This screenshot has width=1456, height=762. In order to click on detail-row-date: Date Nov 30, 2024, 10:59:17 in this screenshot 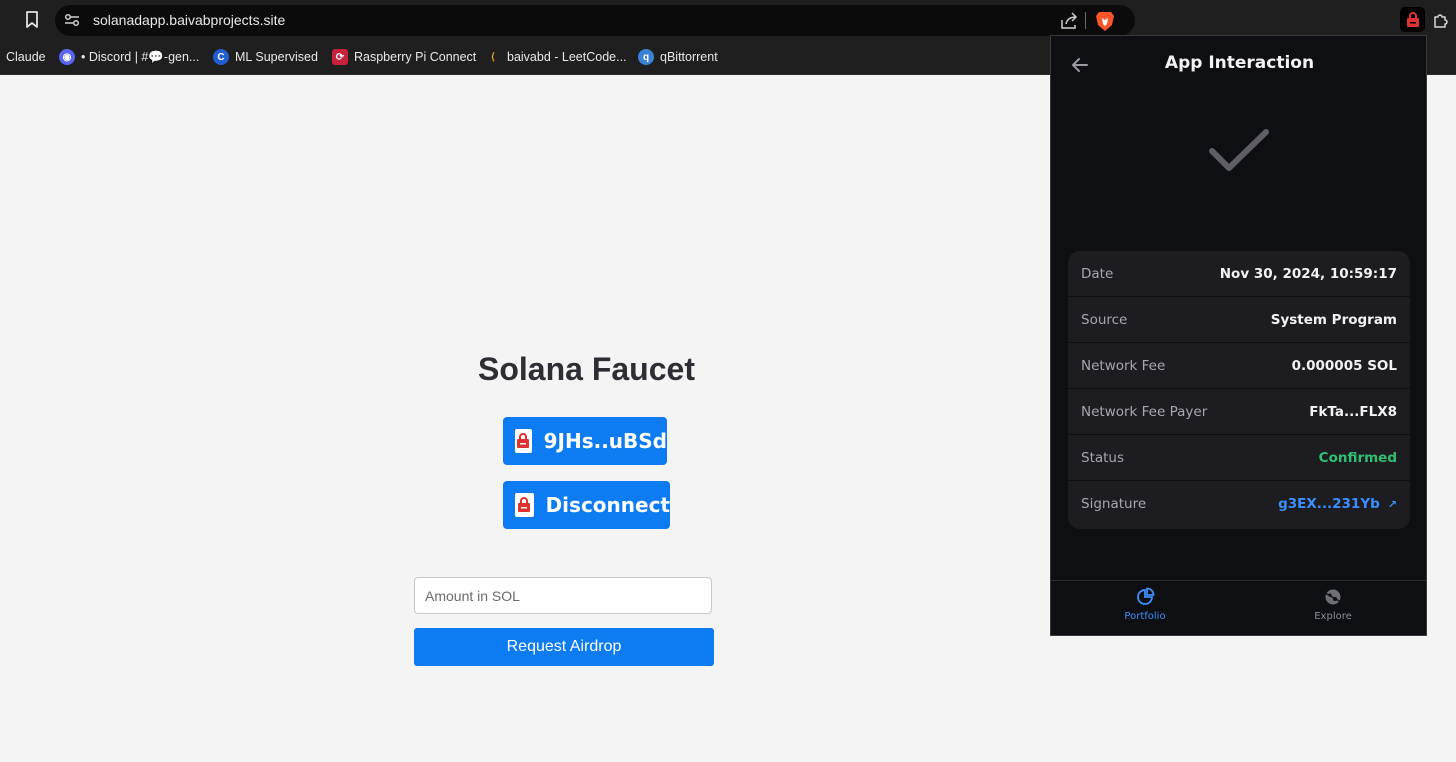, I will do `click(1239, 274)`.